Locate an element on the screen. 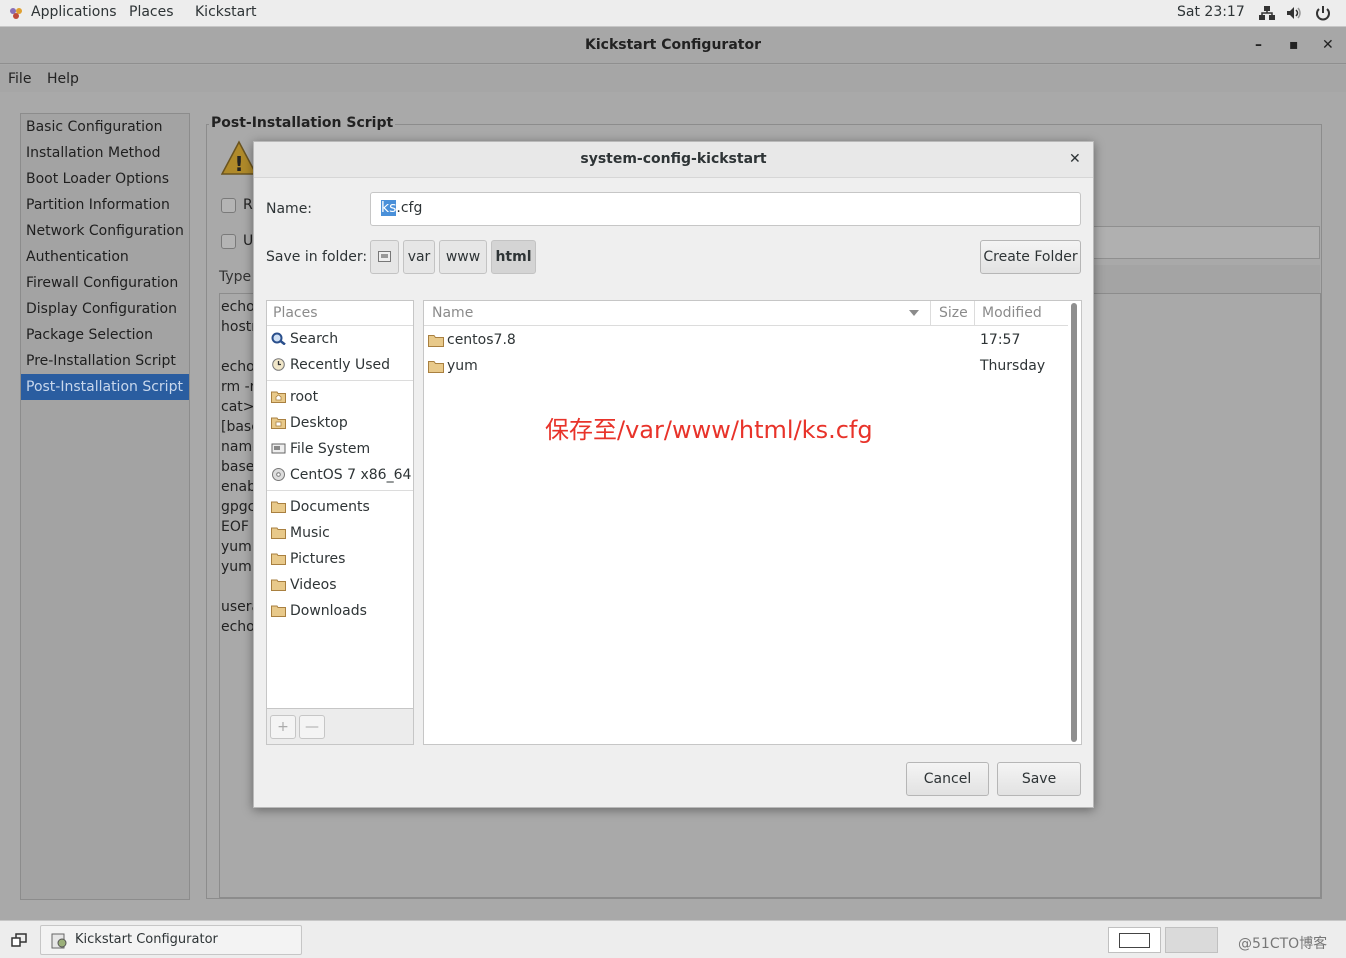 Image resolution: width=1346 pixels, height=958 pixels. crumb-html: html is located at coordinates (513, 257).